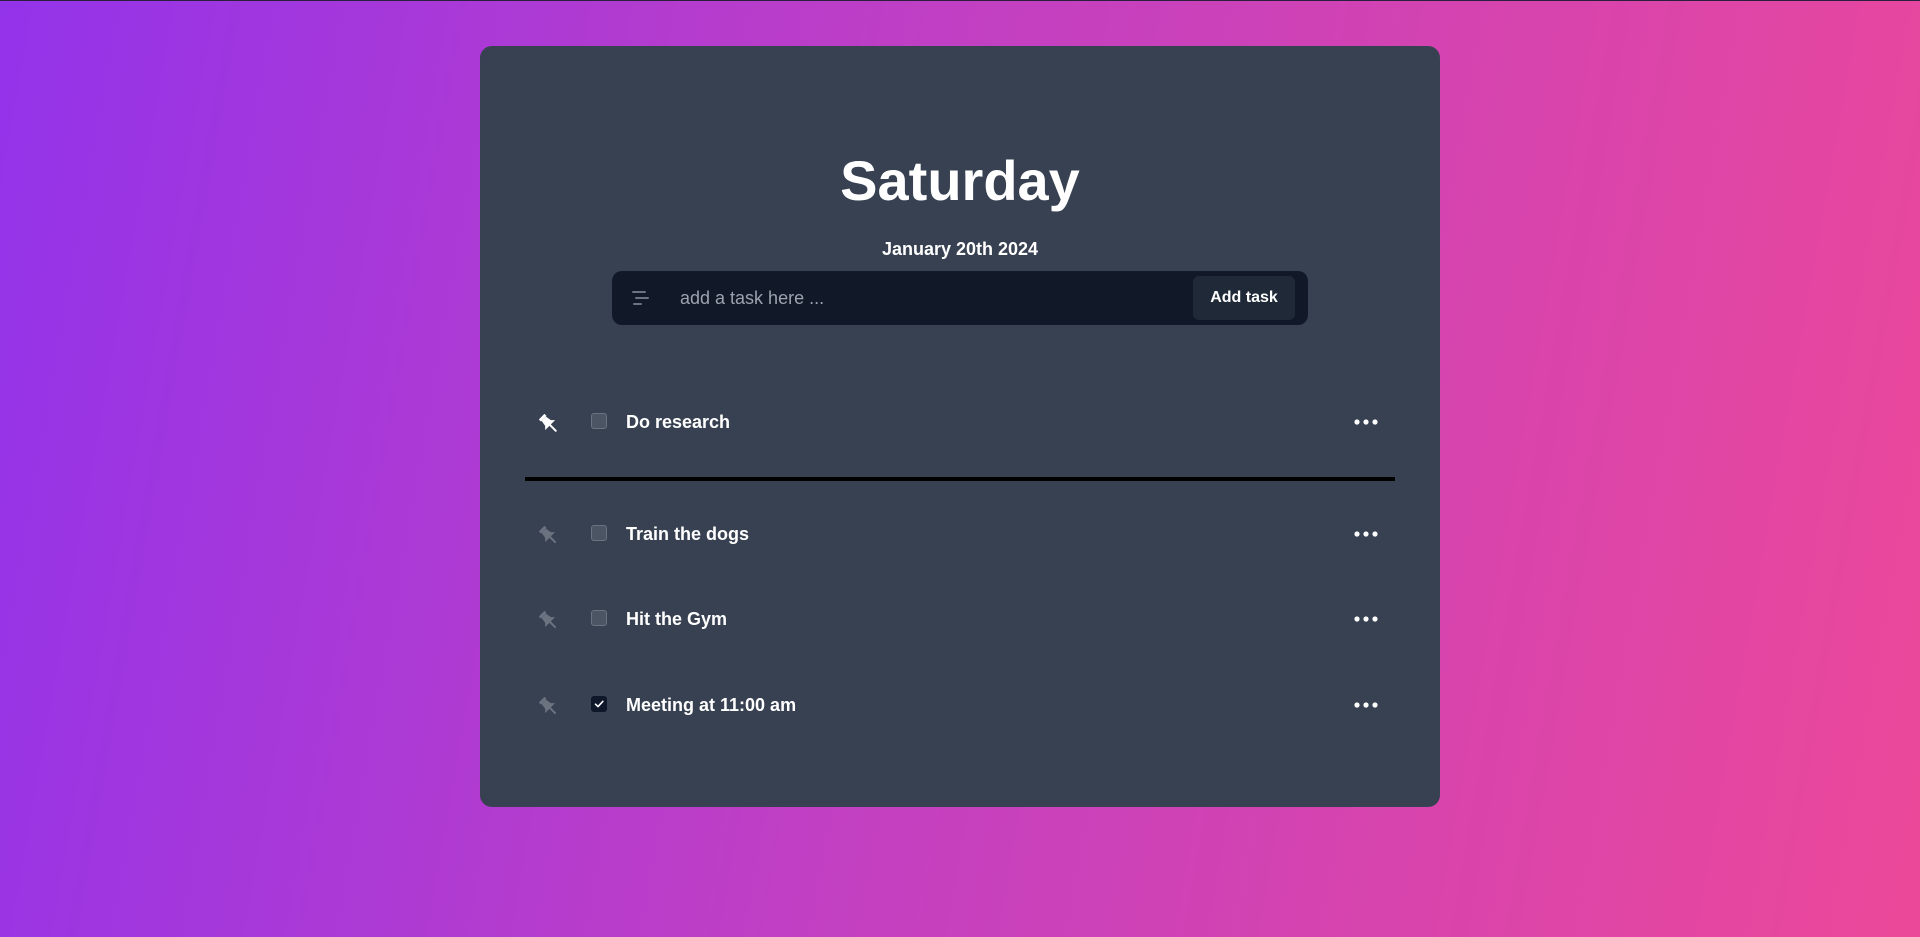 The height and width of the screenshot is (937, 1920). I want to click on task-label: Hit the Gym, so click(677, 619).